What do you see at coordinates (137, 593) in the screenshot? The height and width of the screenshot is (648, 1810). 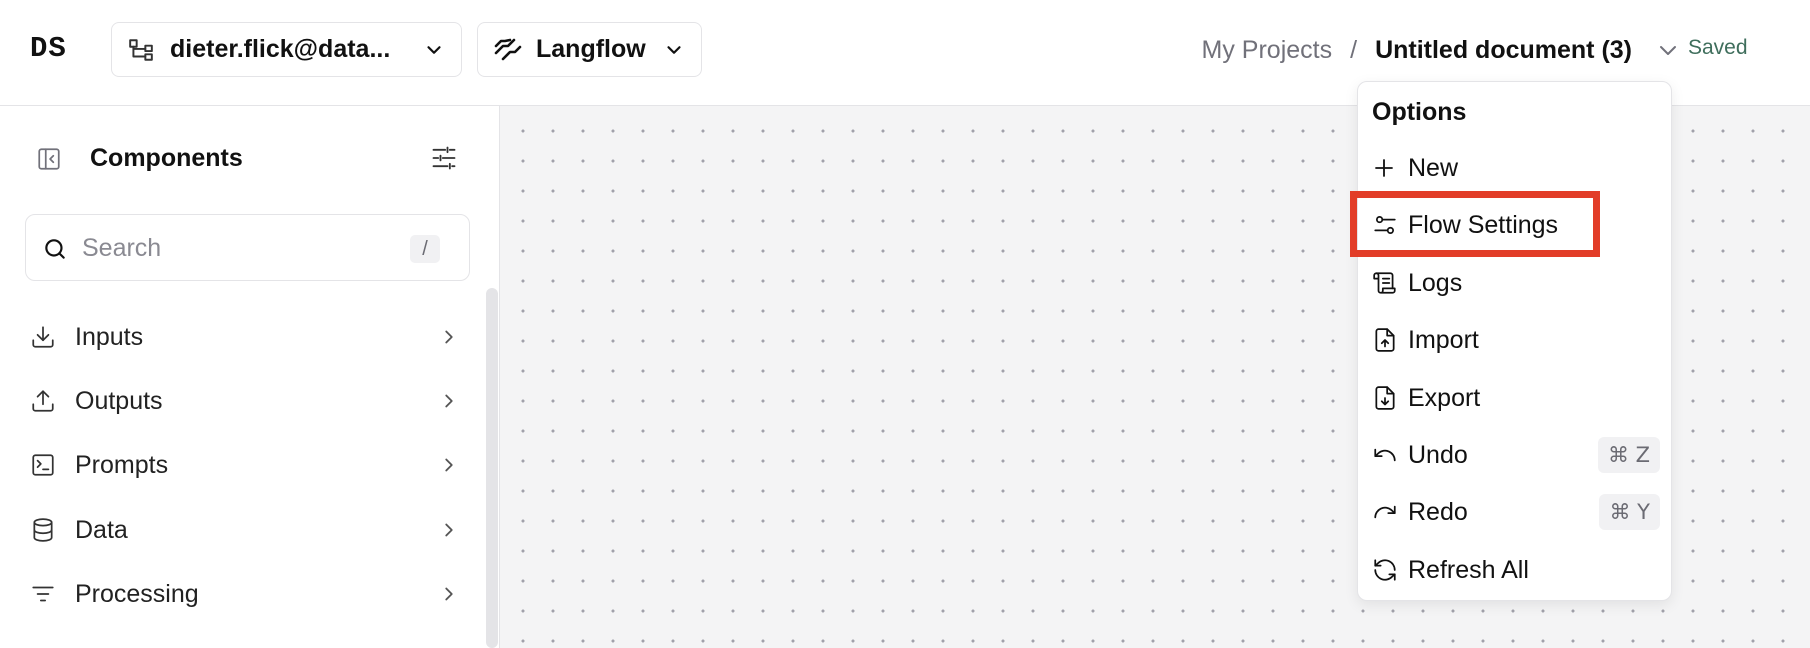 I see `sidebar-category-label: Processing` at bounding box center [137, 593].